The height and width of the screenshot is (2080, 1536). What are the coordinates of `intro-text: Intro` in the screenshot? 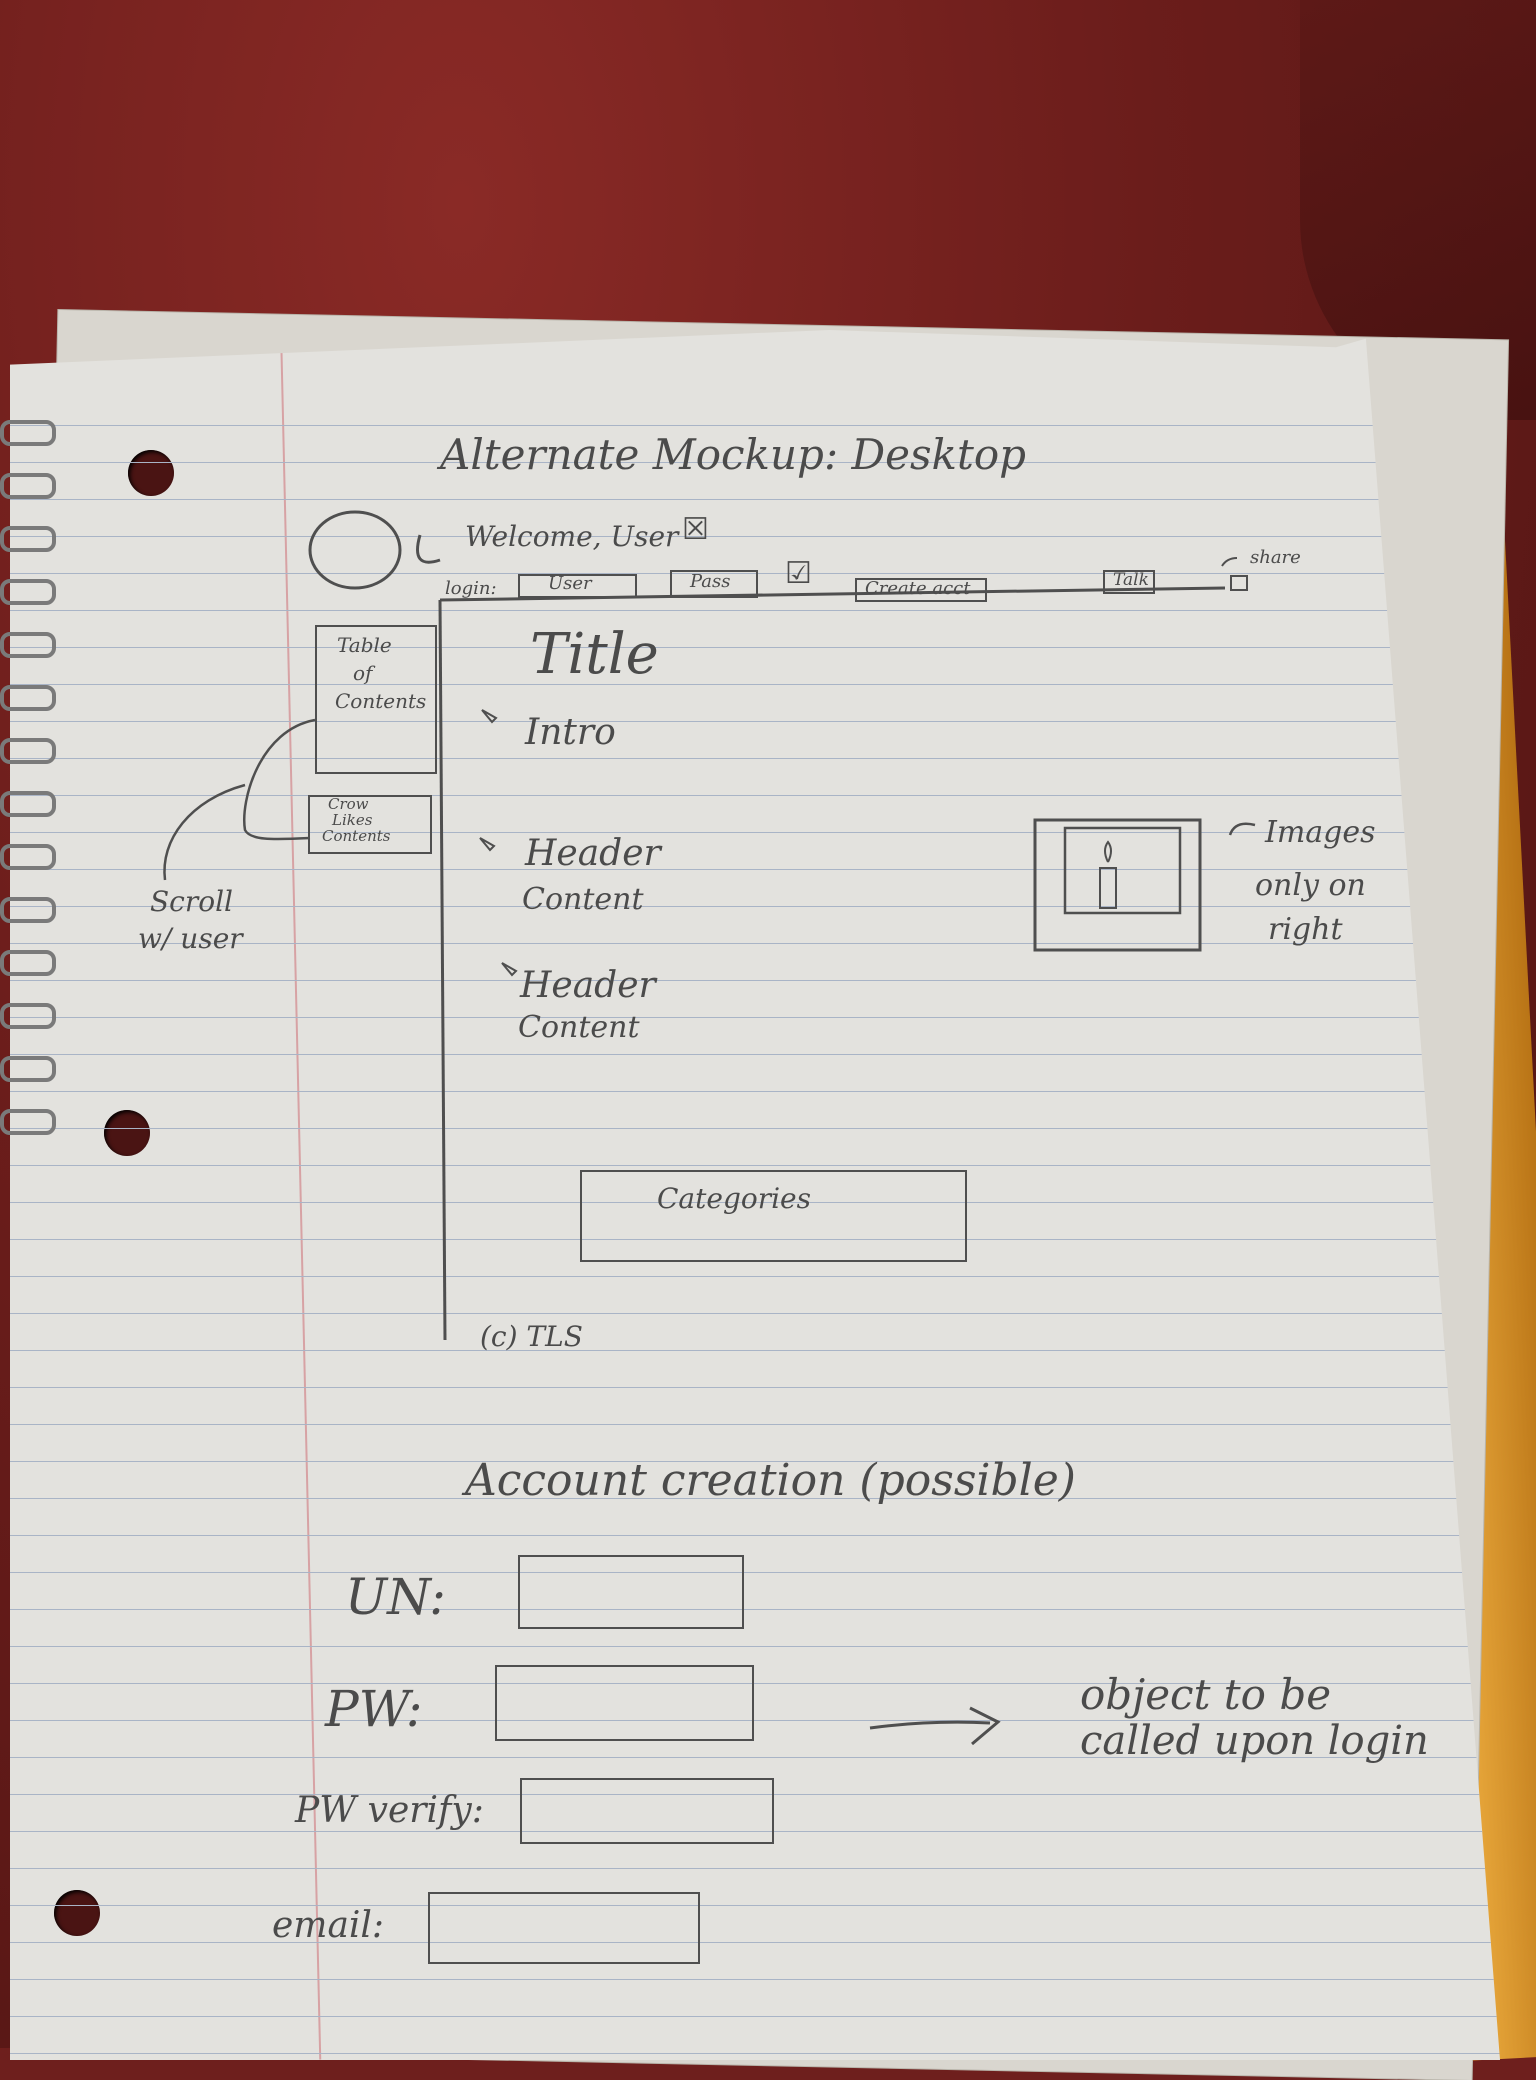 It's located at (570, 732).